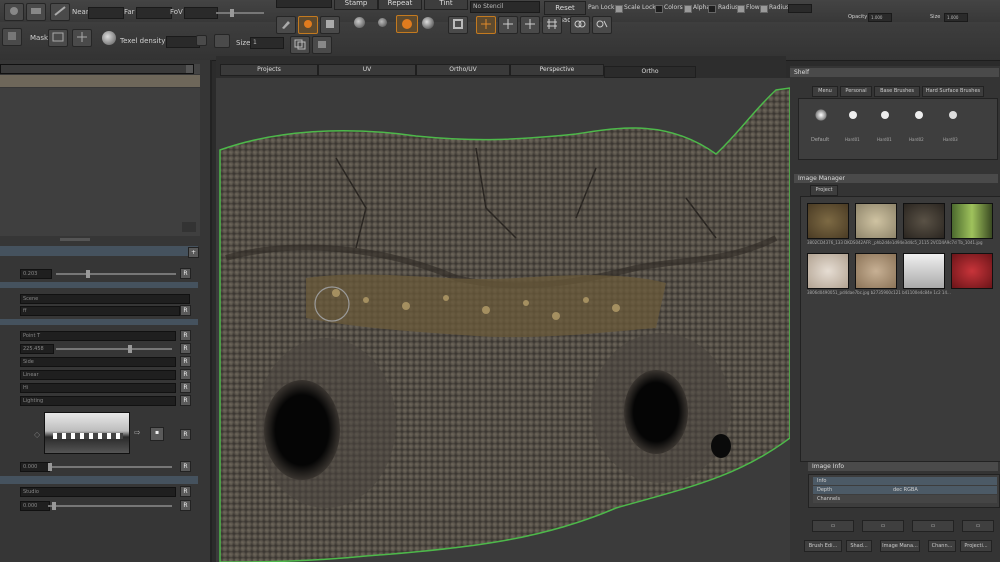 The width and height of the screenshot is (1000, 562). I want to click on fov-field, so click(201, 13).